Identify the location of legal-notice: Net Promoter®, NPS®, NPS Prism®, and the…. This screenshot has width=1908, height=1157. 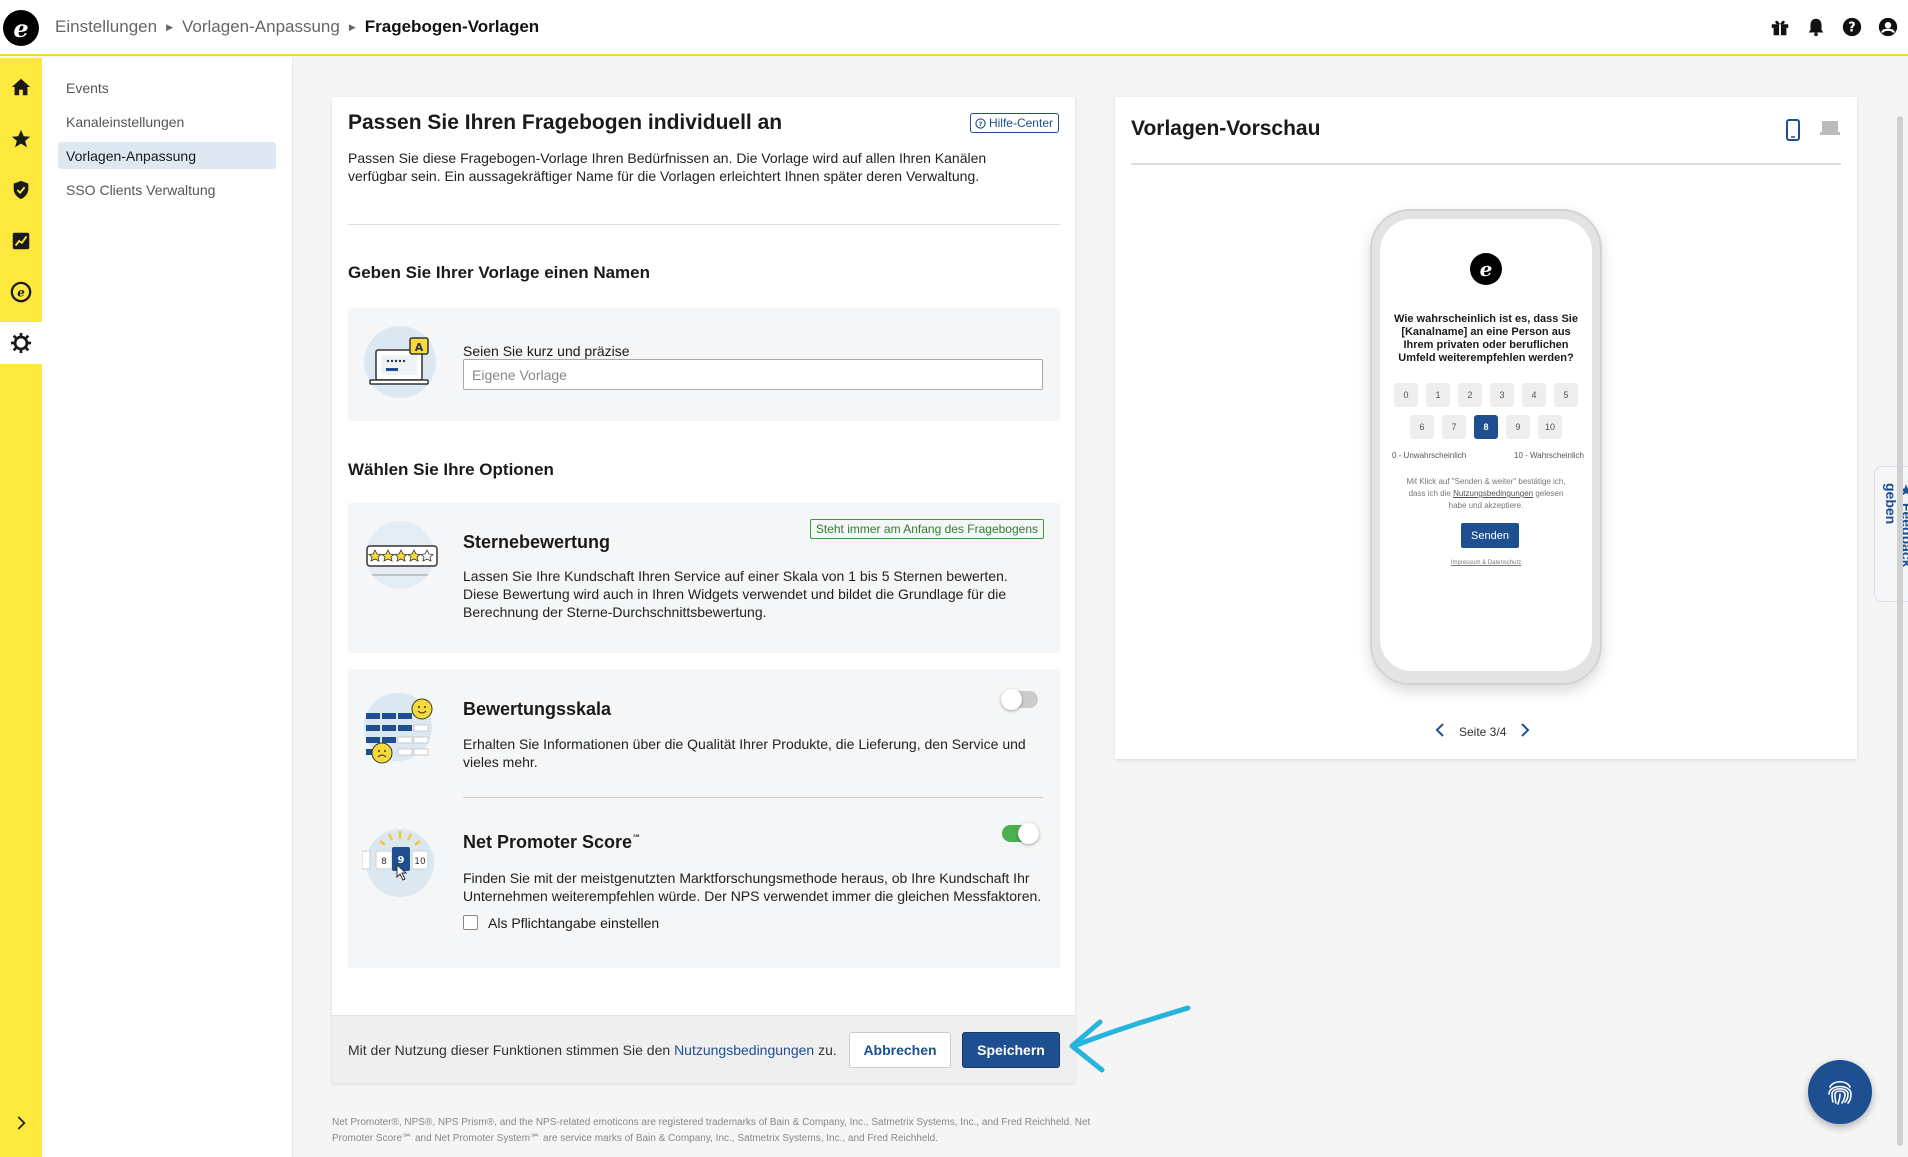
(711, 1130).